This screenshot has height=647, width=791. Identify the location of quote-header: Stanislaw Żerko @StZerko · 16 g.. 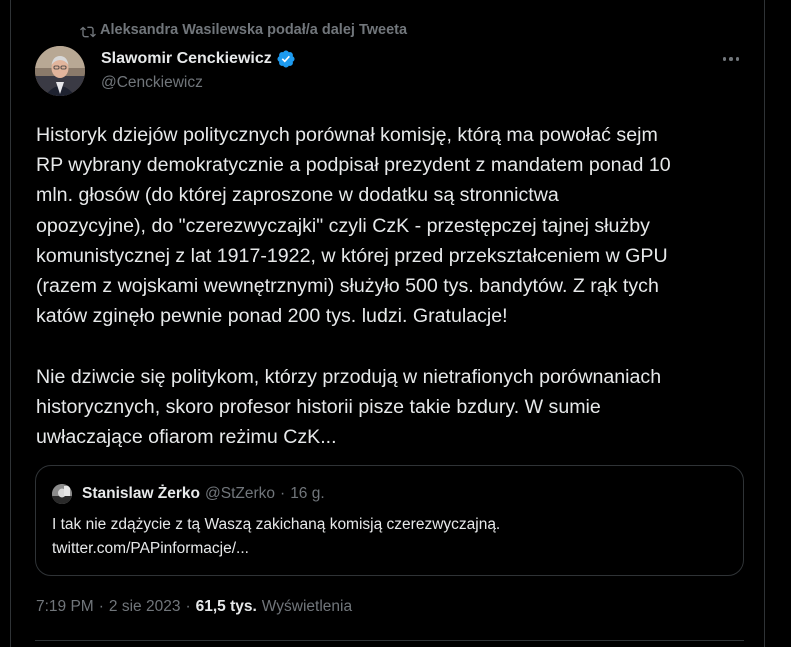
(203, 494).